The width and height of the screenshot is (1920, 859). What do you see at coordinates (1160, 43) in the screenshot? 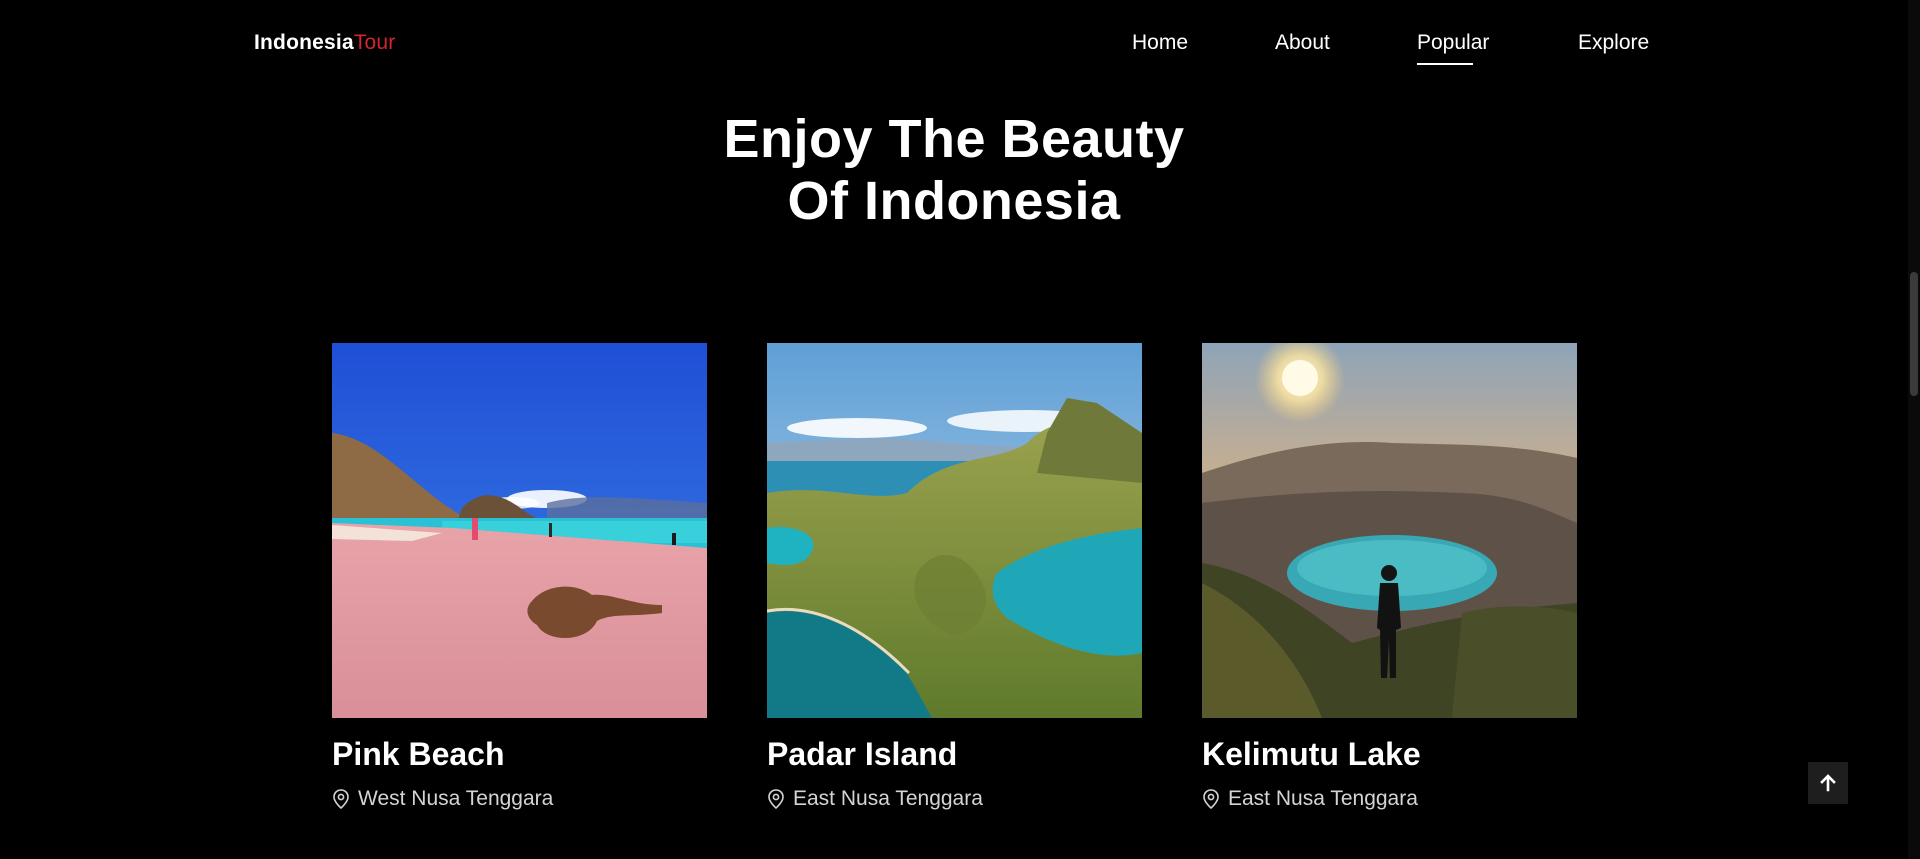
I see `nav-link-home: Home` at bounding box center [1160, 43].